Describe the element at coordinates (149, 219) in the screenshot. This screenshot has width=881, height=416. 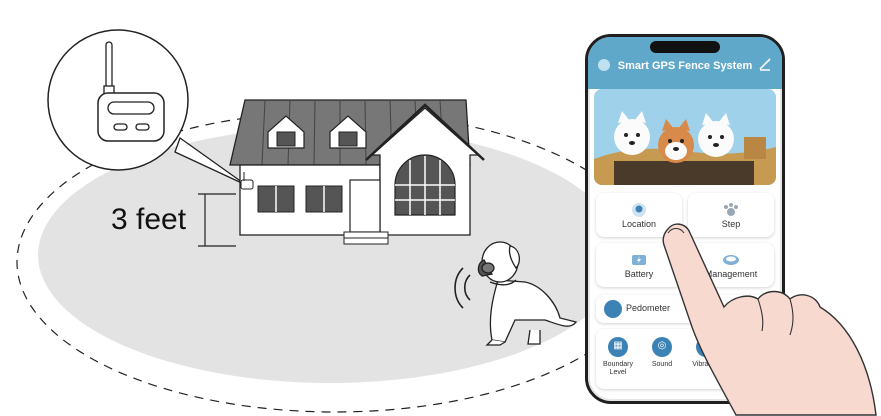
I see `height-label: 3 feet` at that location.